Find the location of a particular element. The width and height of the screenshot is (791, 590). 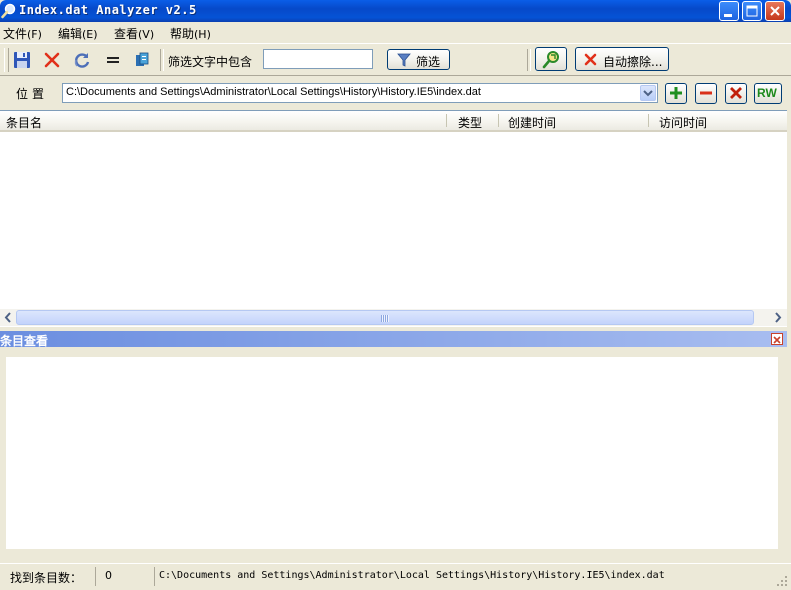

minimize-button is located at coordinates (729, 11).